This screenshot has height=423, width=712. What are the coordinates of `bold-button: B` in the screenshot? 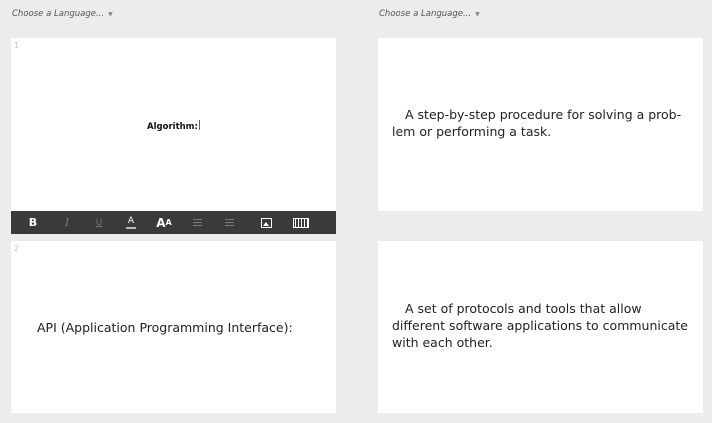 It's located at (33, 222).